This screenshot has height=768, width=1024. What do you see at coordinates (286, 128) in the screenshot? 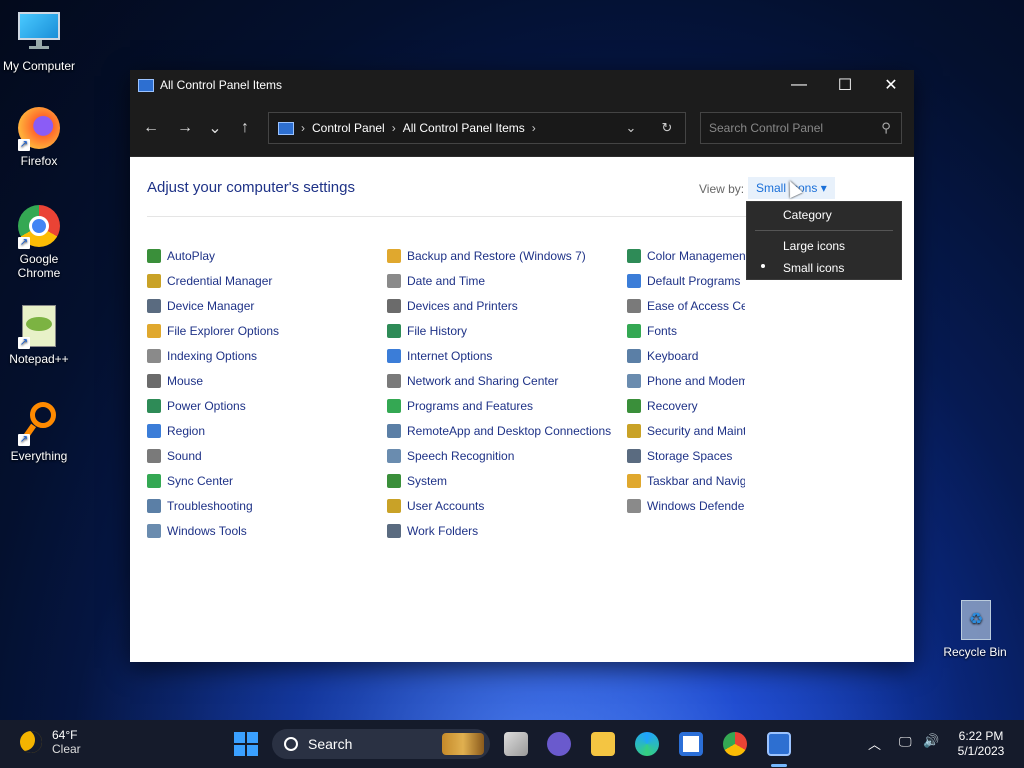
I see `control-panel-icon` at bounding box center [286, 128].